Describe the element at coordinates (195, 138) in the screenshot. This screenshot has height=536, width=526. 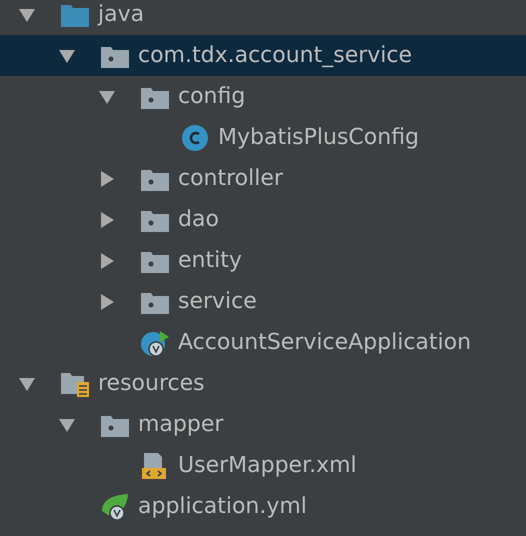
I see `class-icon` at that location.